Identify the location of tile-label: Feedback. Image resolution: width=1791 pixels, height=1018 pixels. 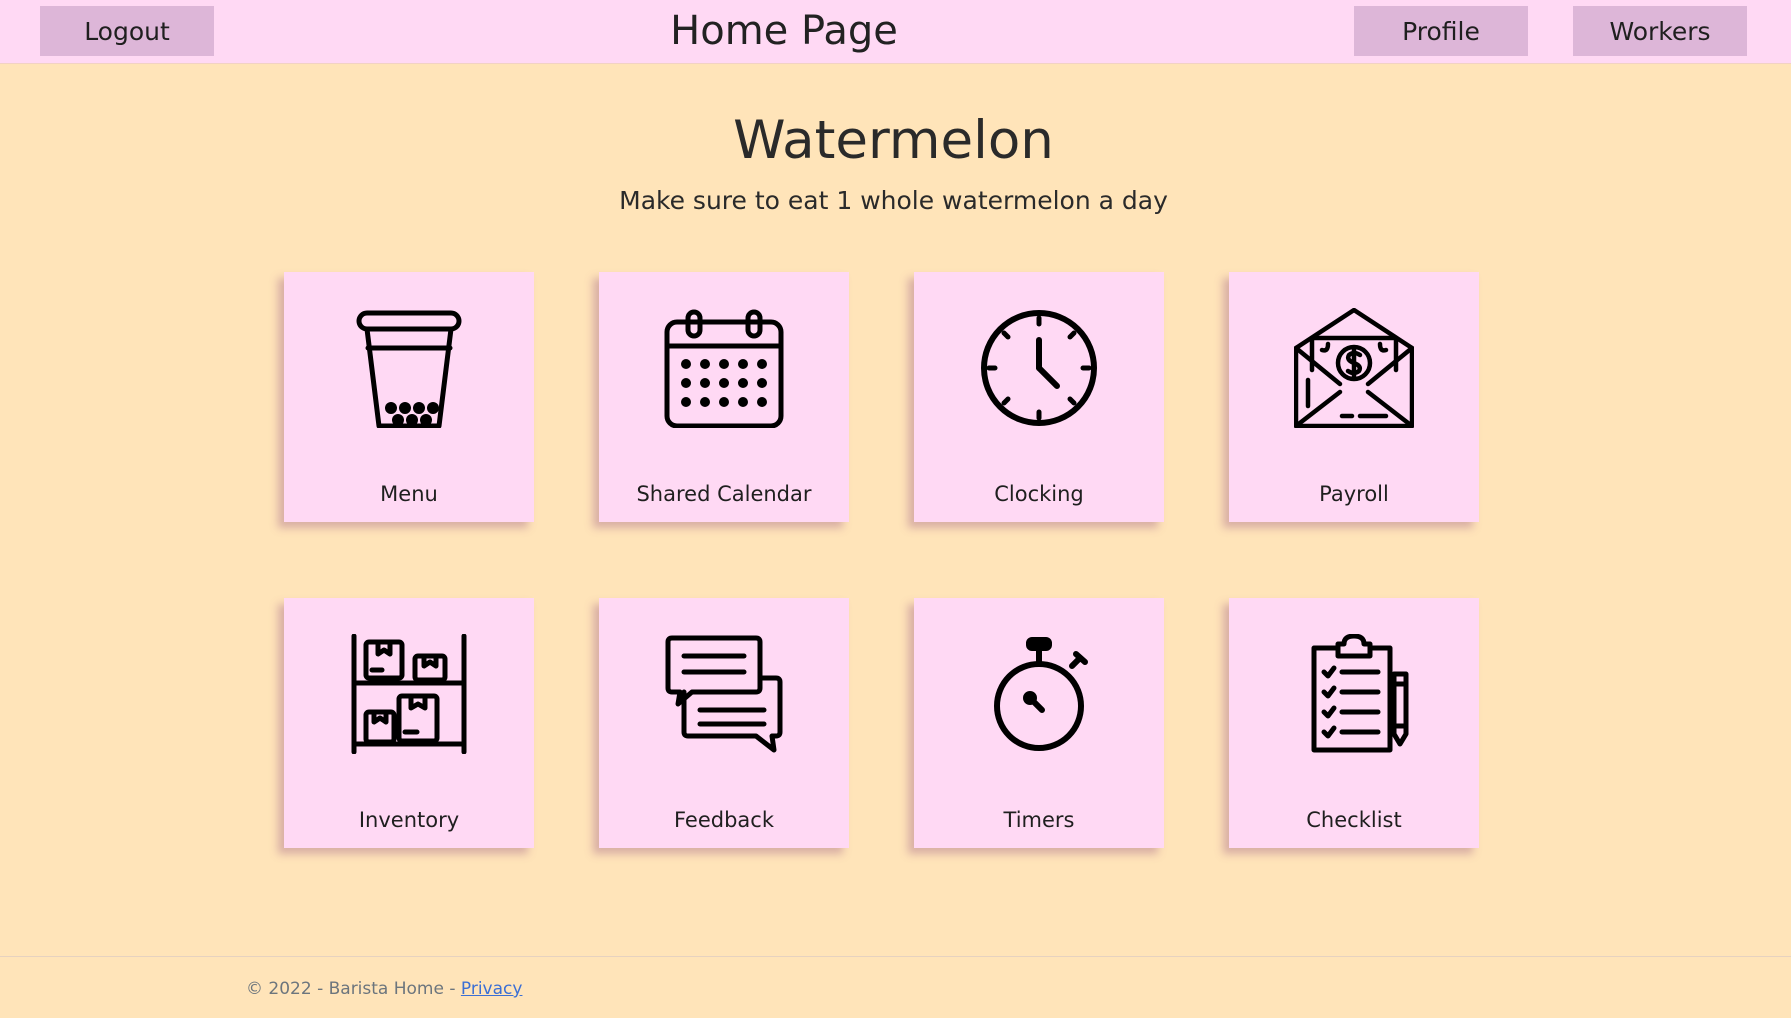
(723, 820).